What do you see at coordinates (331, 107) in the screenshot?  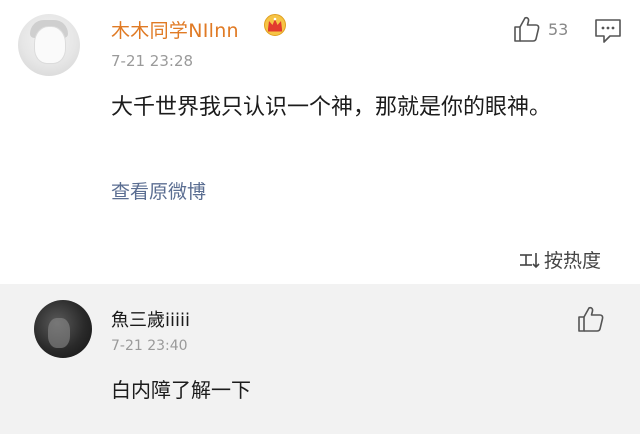 I see `post-content: 大千世界我只认识一个神，那就是你的眼神。` at bounding box center [331, 107].